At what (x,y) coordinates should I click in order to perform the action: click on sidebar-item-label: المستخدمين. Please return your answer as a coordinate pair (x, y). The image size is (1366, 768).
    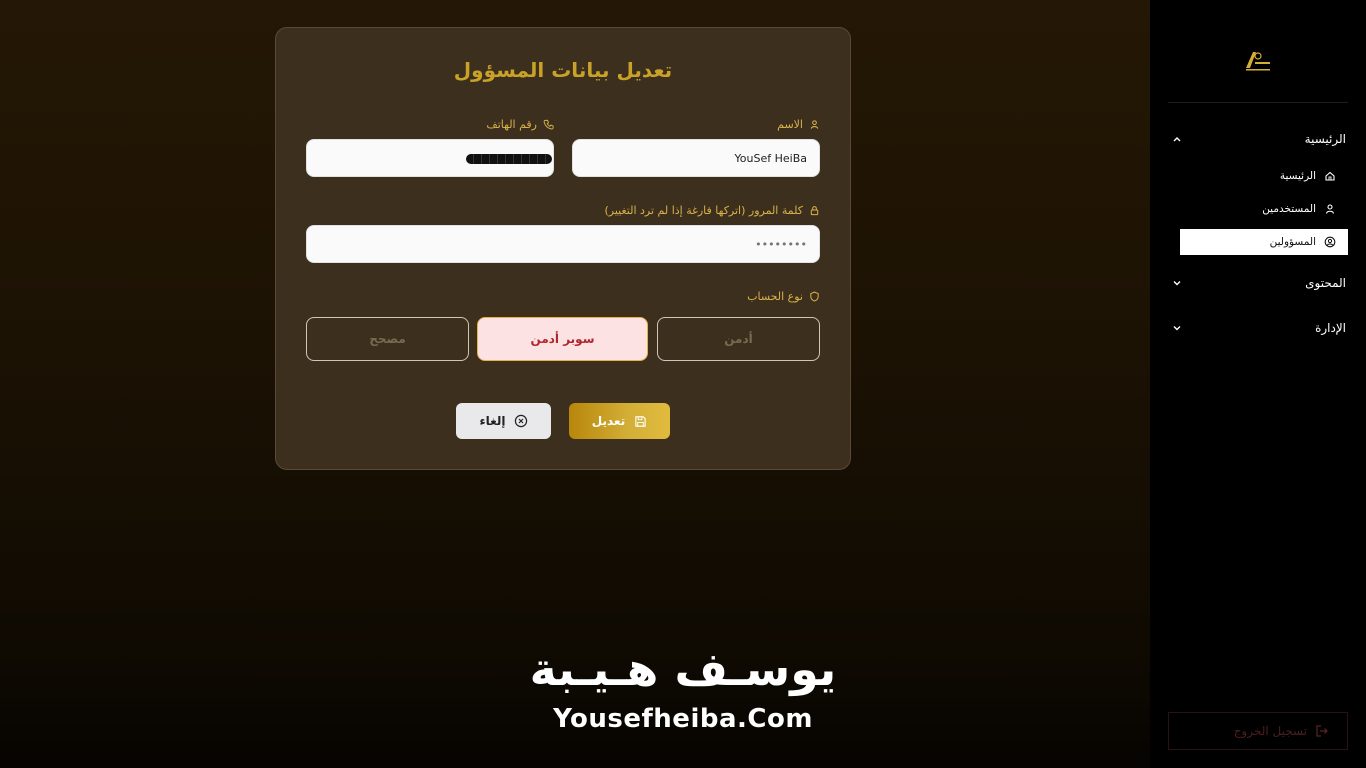
    Looking at the image, I should click on (1289, 209).